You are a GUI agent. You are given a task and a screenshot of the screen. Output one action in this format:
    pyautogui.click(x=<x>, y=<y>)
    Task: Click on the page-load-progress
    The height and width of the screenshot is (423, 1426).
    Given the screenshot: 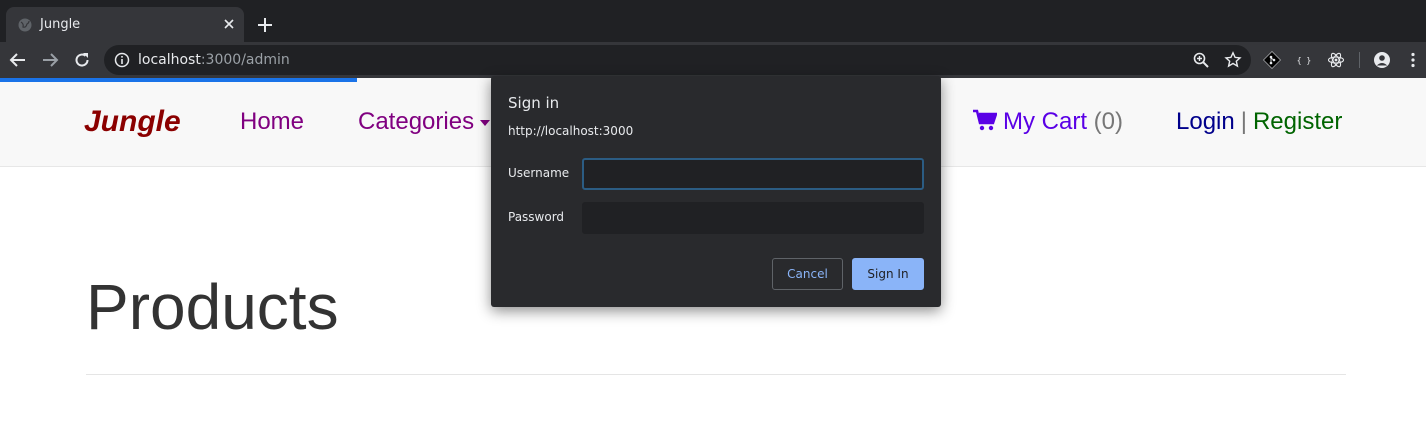 What is the action you would take?
    pyautogui.click(x=178, y=80)
    